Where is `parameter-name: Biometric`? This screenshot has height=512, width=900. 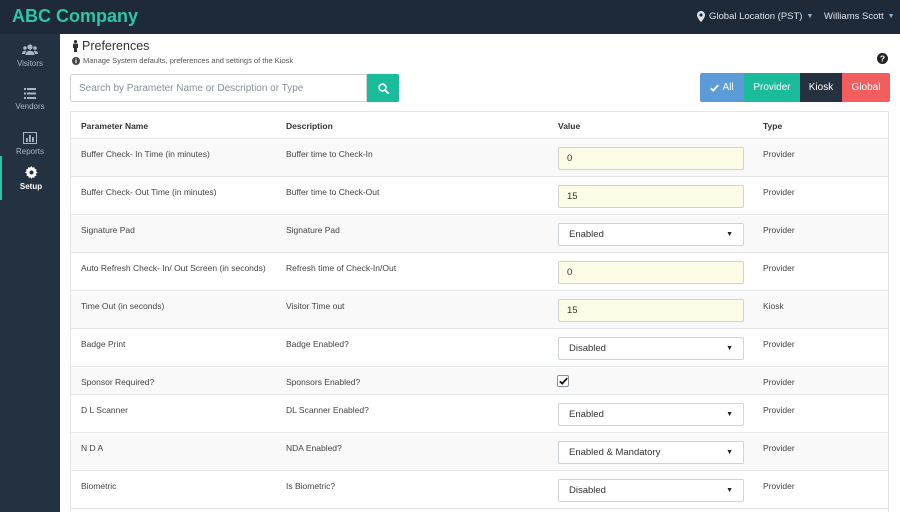
parameter-name: Biometric is located at coordinates (99, 486).